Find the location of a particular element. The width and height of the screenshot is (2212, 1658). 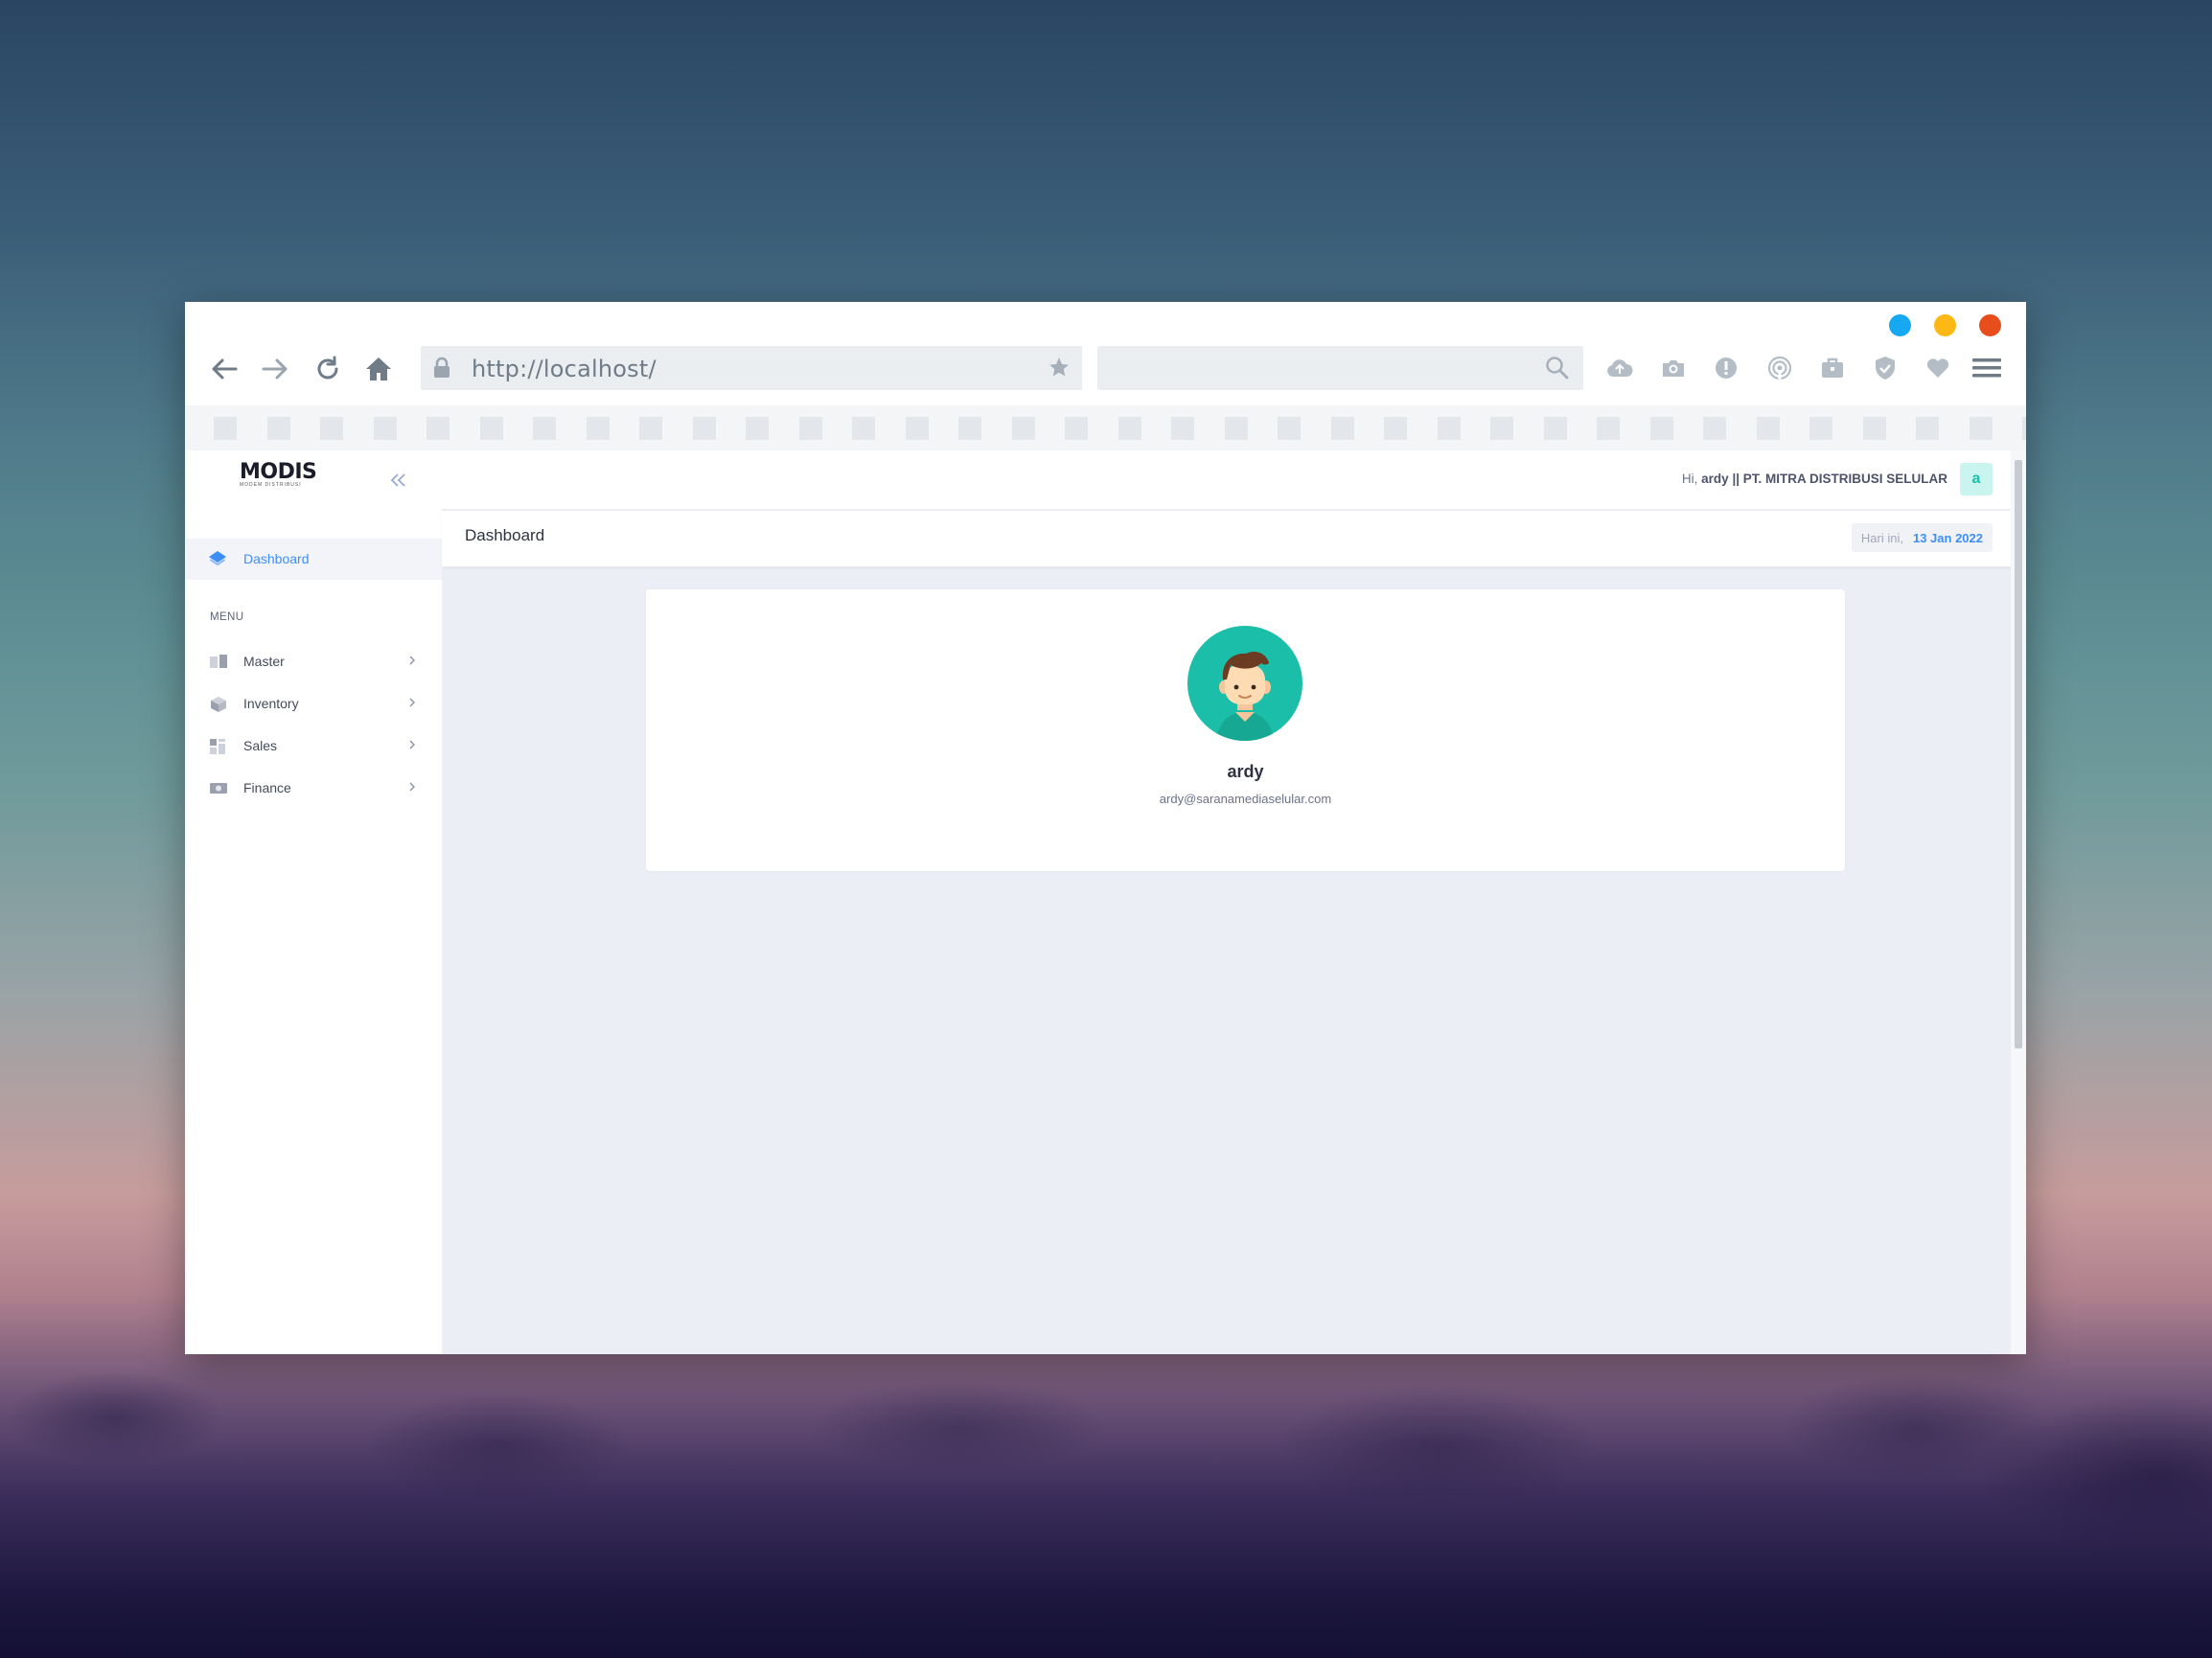

profile-name: ardy is located at coordinates (1246, 771).